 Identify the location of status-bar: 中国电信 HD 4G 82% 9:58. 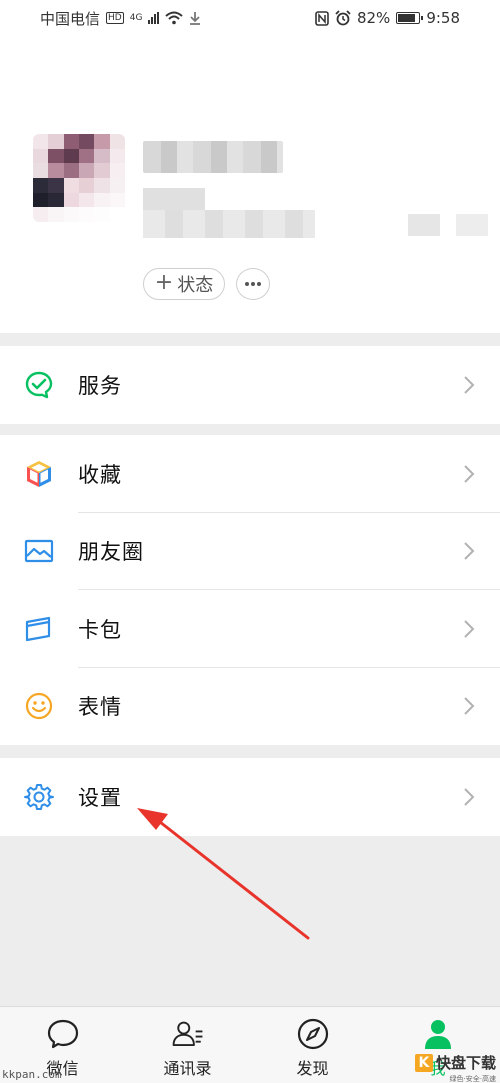
(250, 18).